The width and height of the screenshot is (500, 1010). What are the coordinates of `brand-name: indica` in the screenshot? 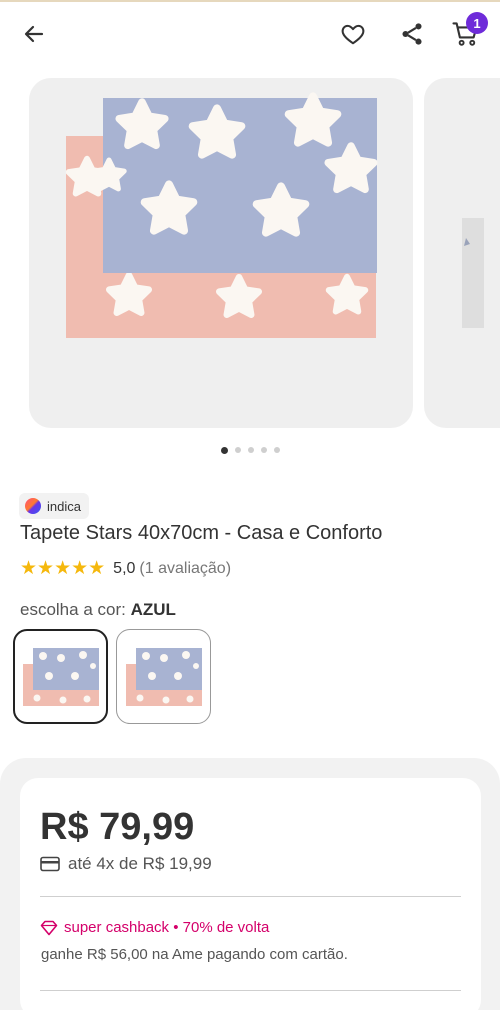 It's located at (64, 506).